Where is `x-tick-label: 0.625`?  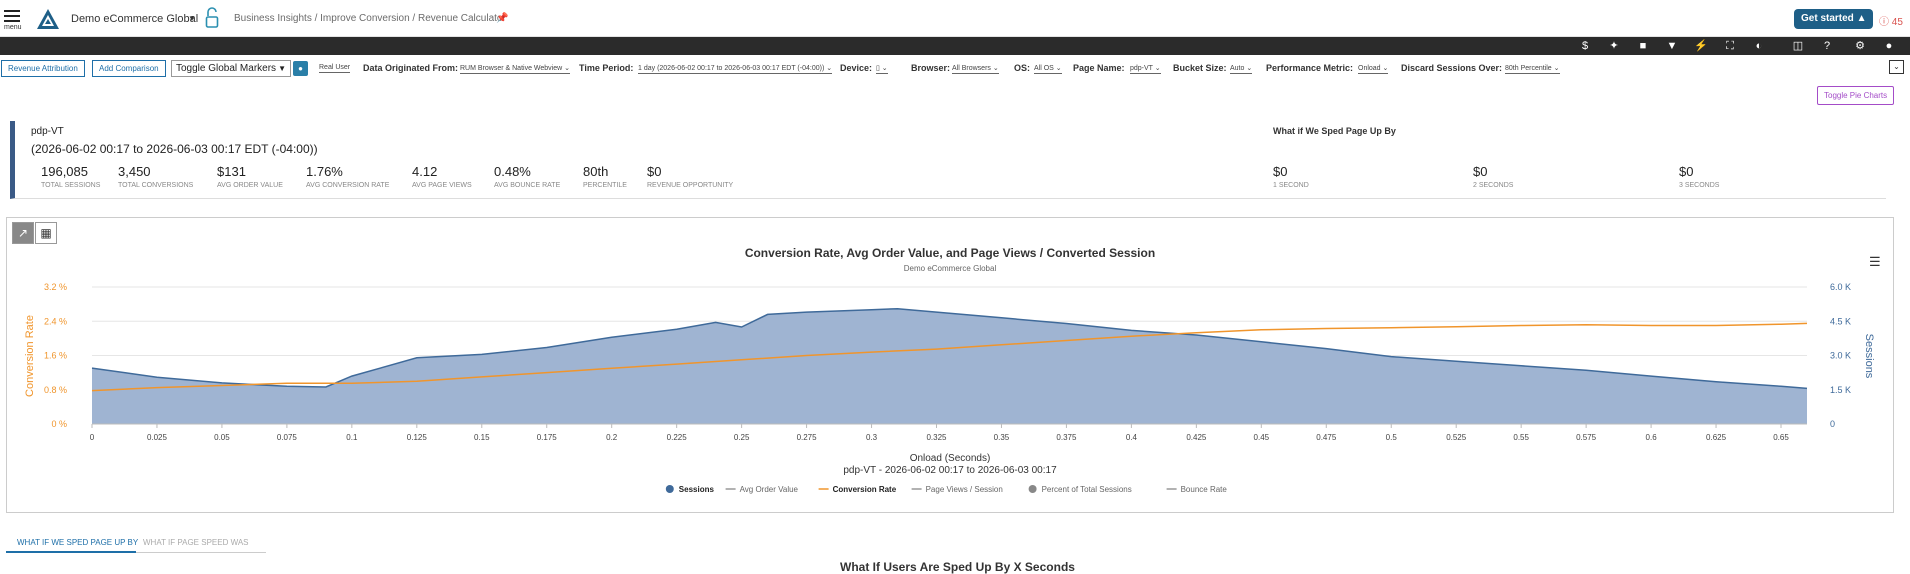 x-tick-label: 0.625 is located at coordinates (1716, 437).